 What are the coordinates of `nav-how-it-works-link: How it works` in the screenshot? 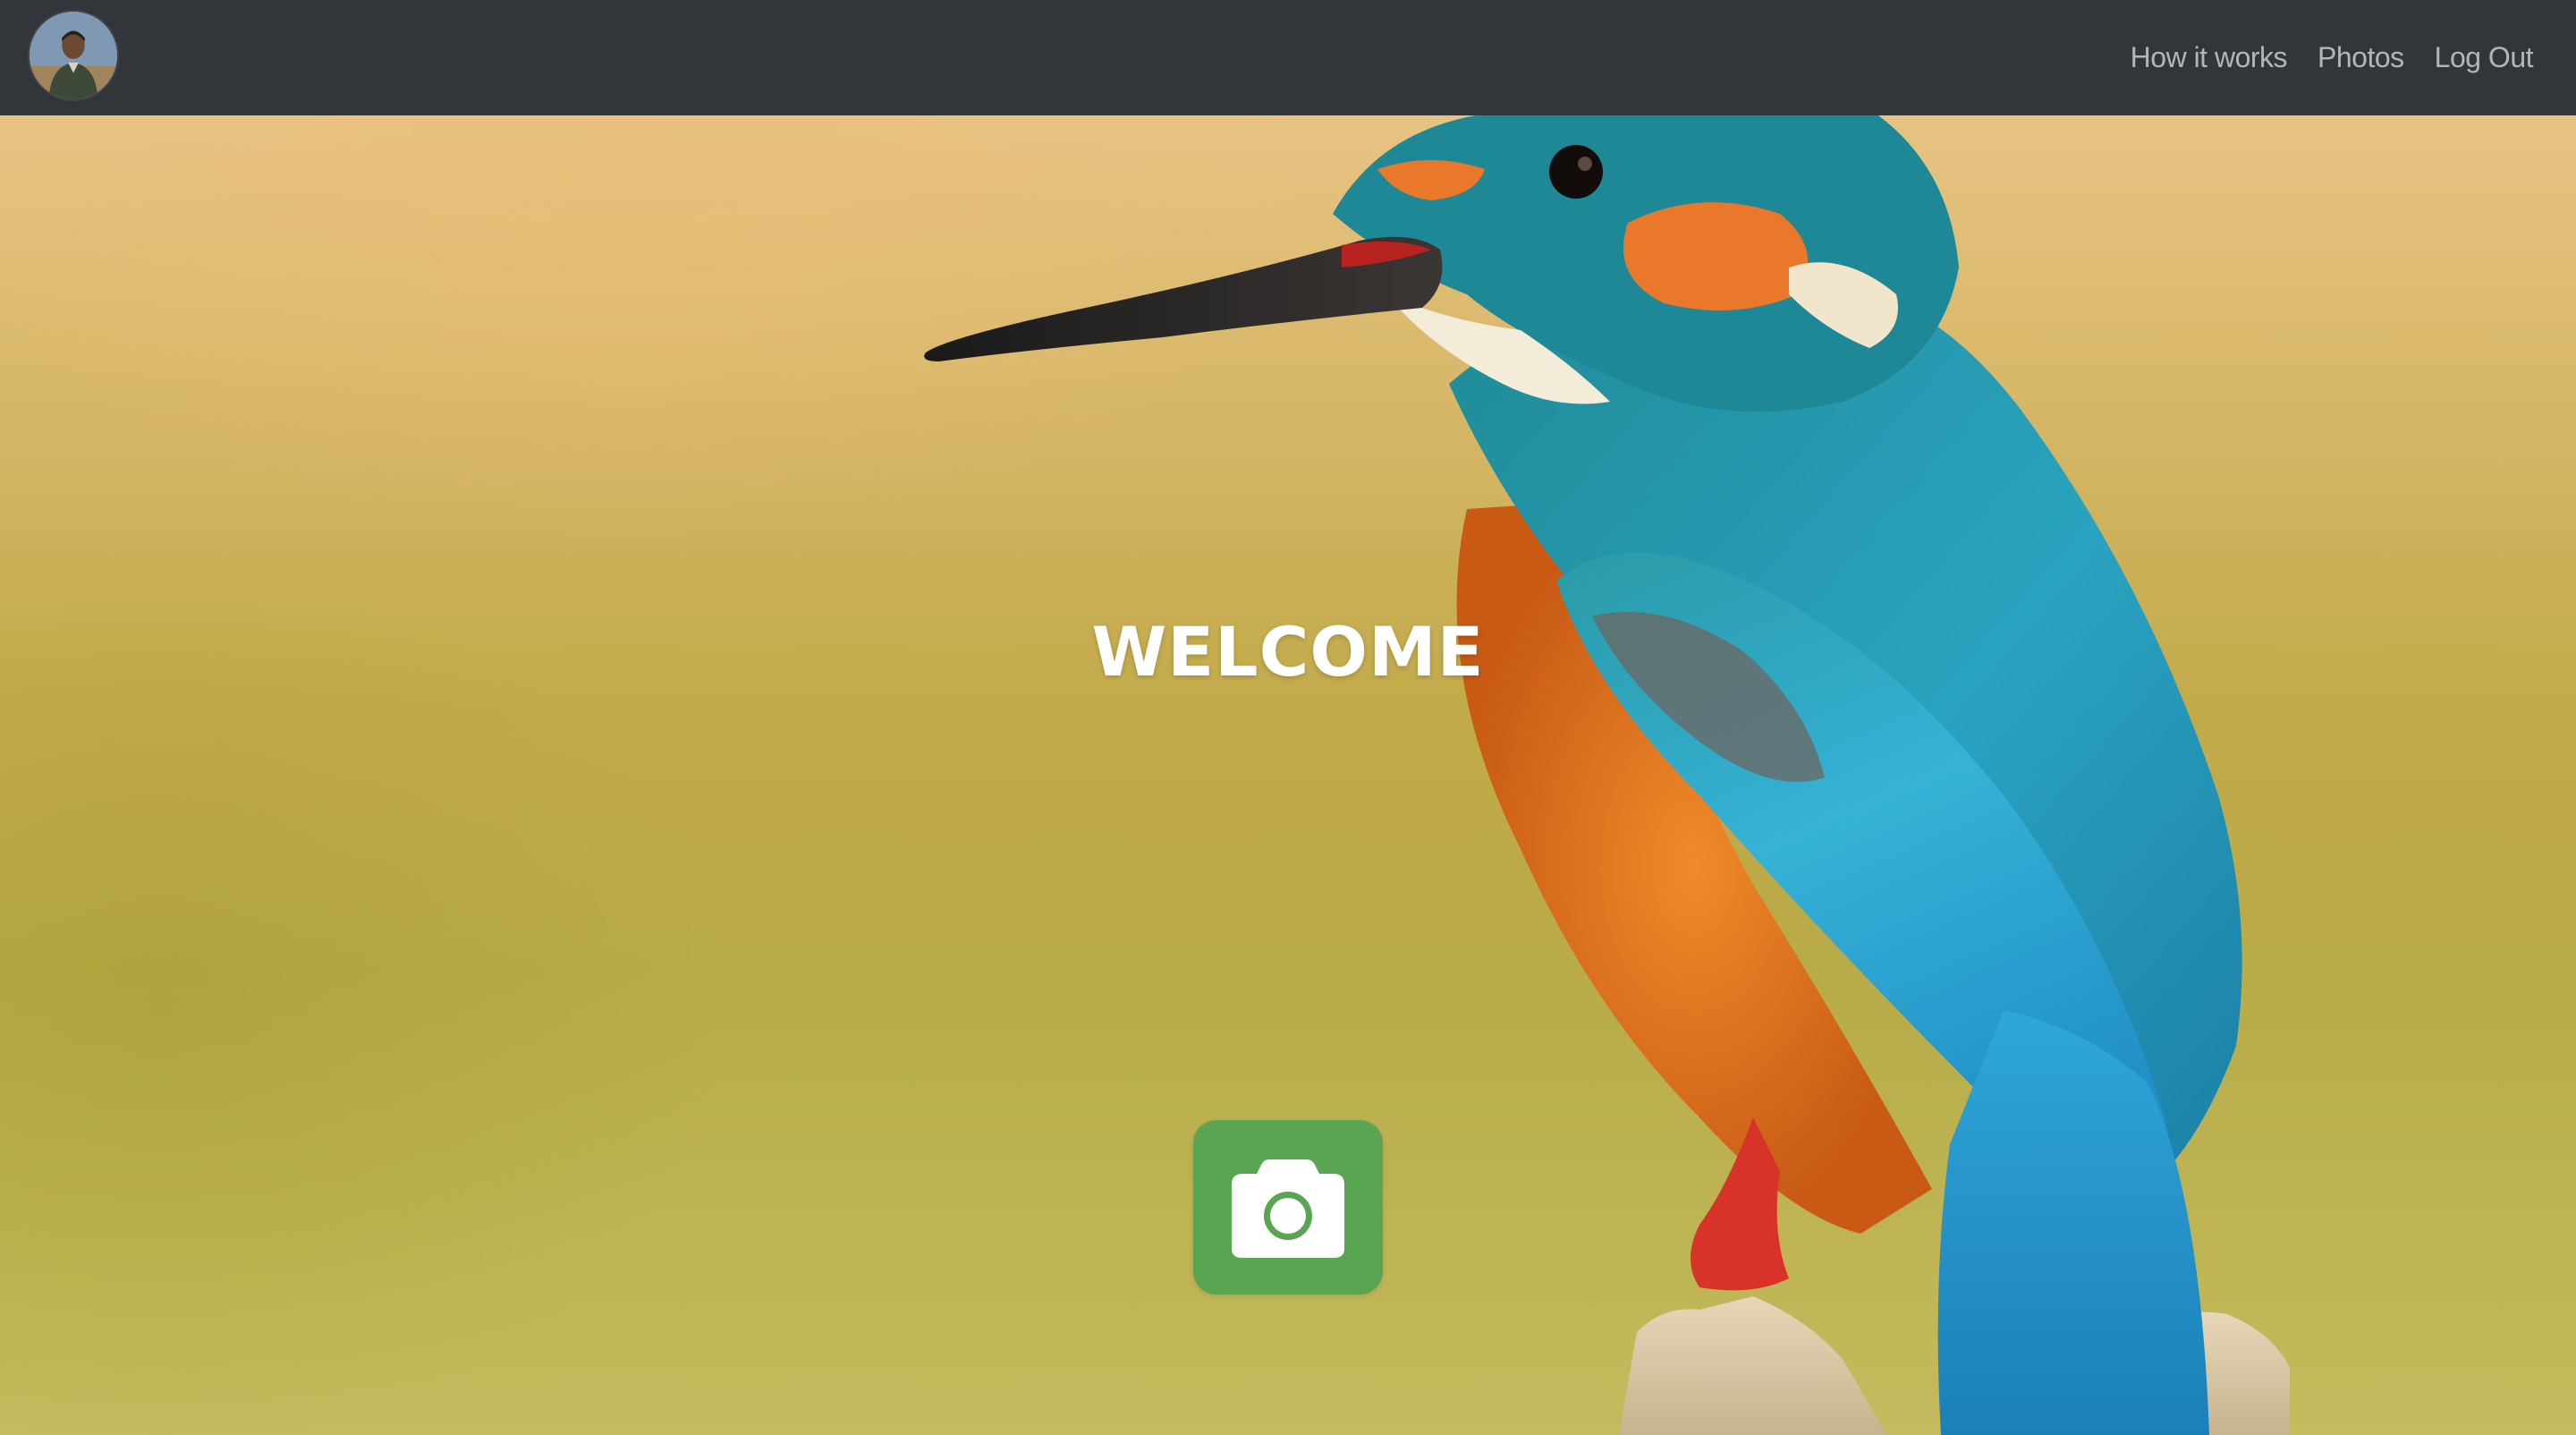 It's located at (2209, 57).